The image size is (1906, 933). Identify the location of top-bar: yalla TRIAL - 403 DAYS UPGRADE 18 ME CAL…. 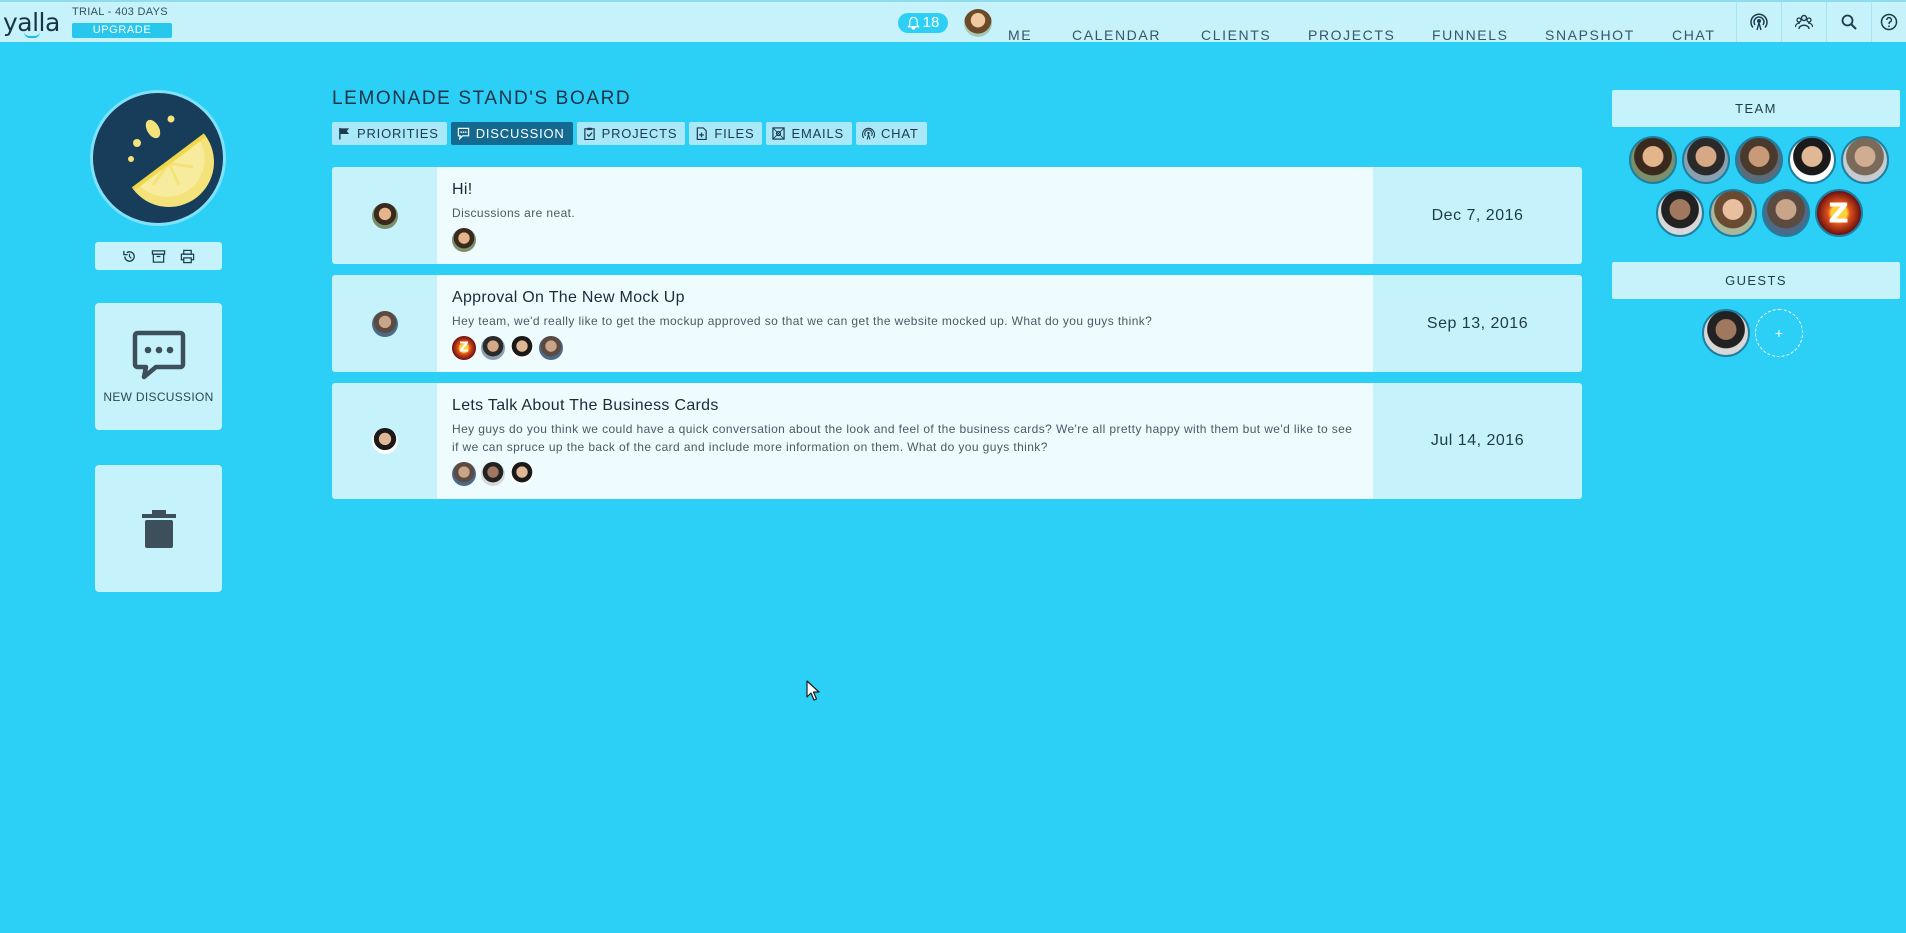
(953, 21).